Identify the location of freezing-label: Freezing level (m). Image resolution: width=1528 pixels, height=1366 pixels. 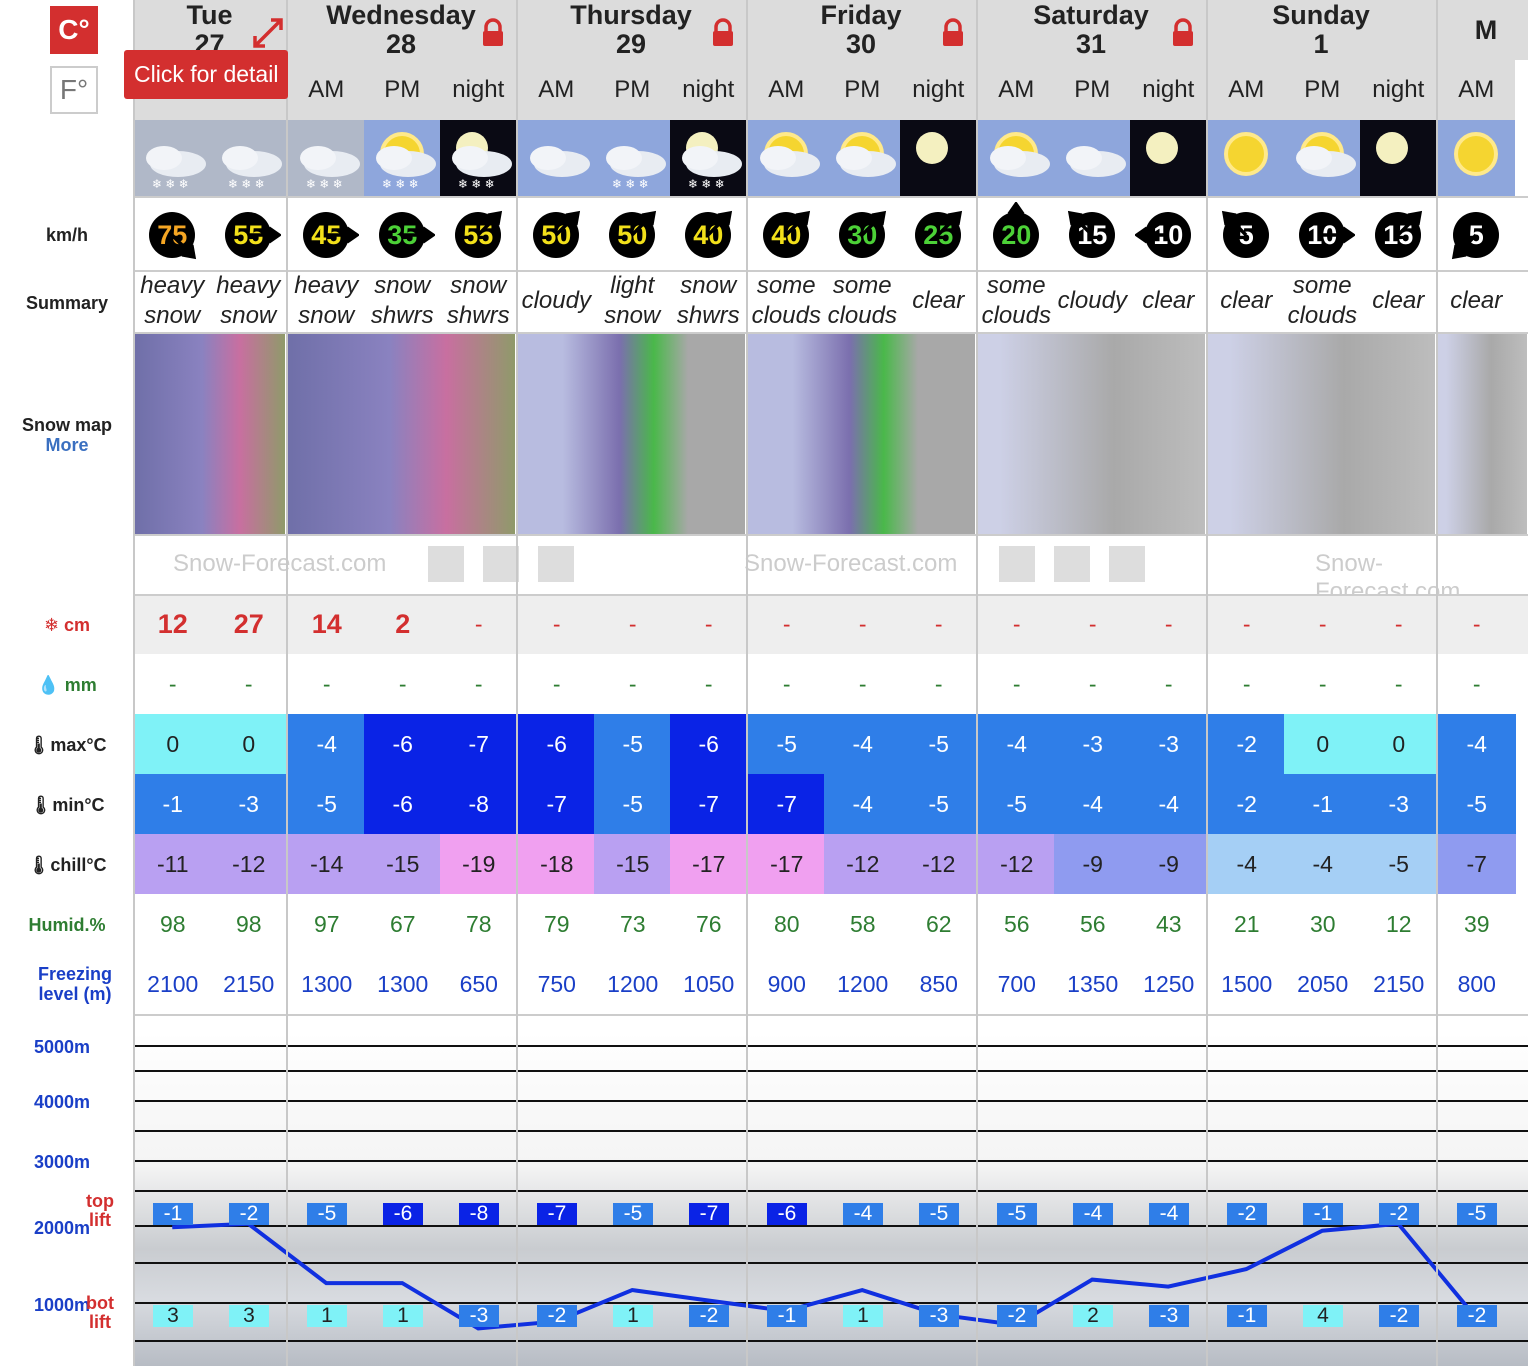
(74, 984).